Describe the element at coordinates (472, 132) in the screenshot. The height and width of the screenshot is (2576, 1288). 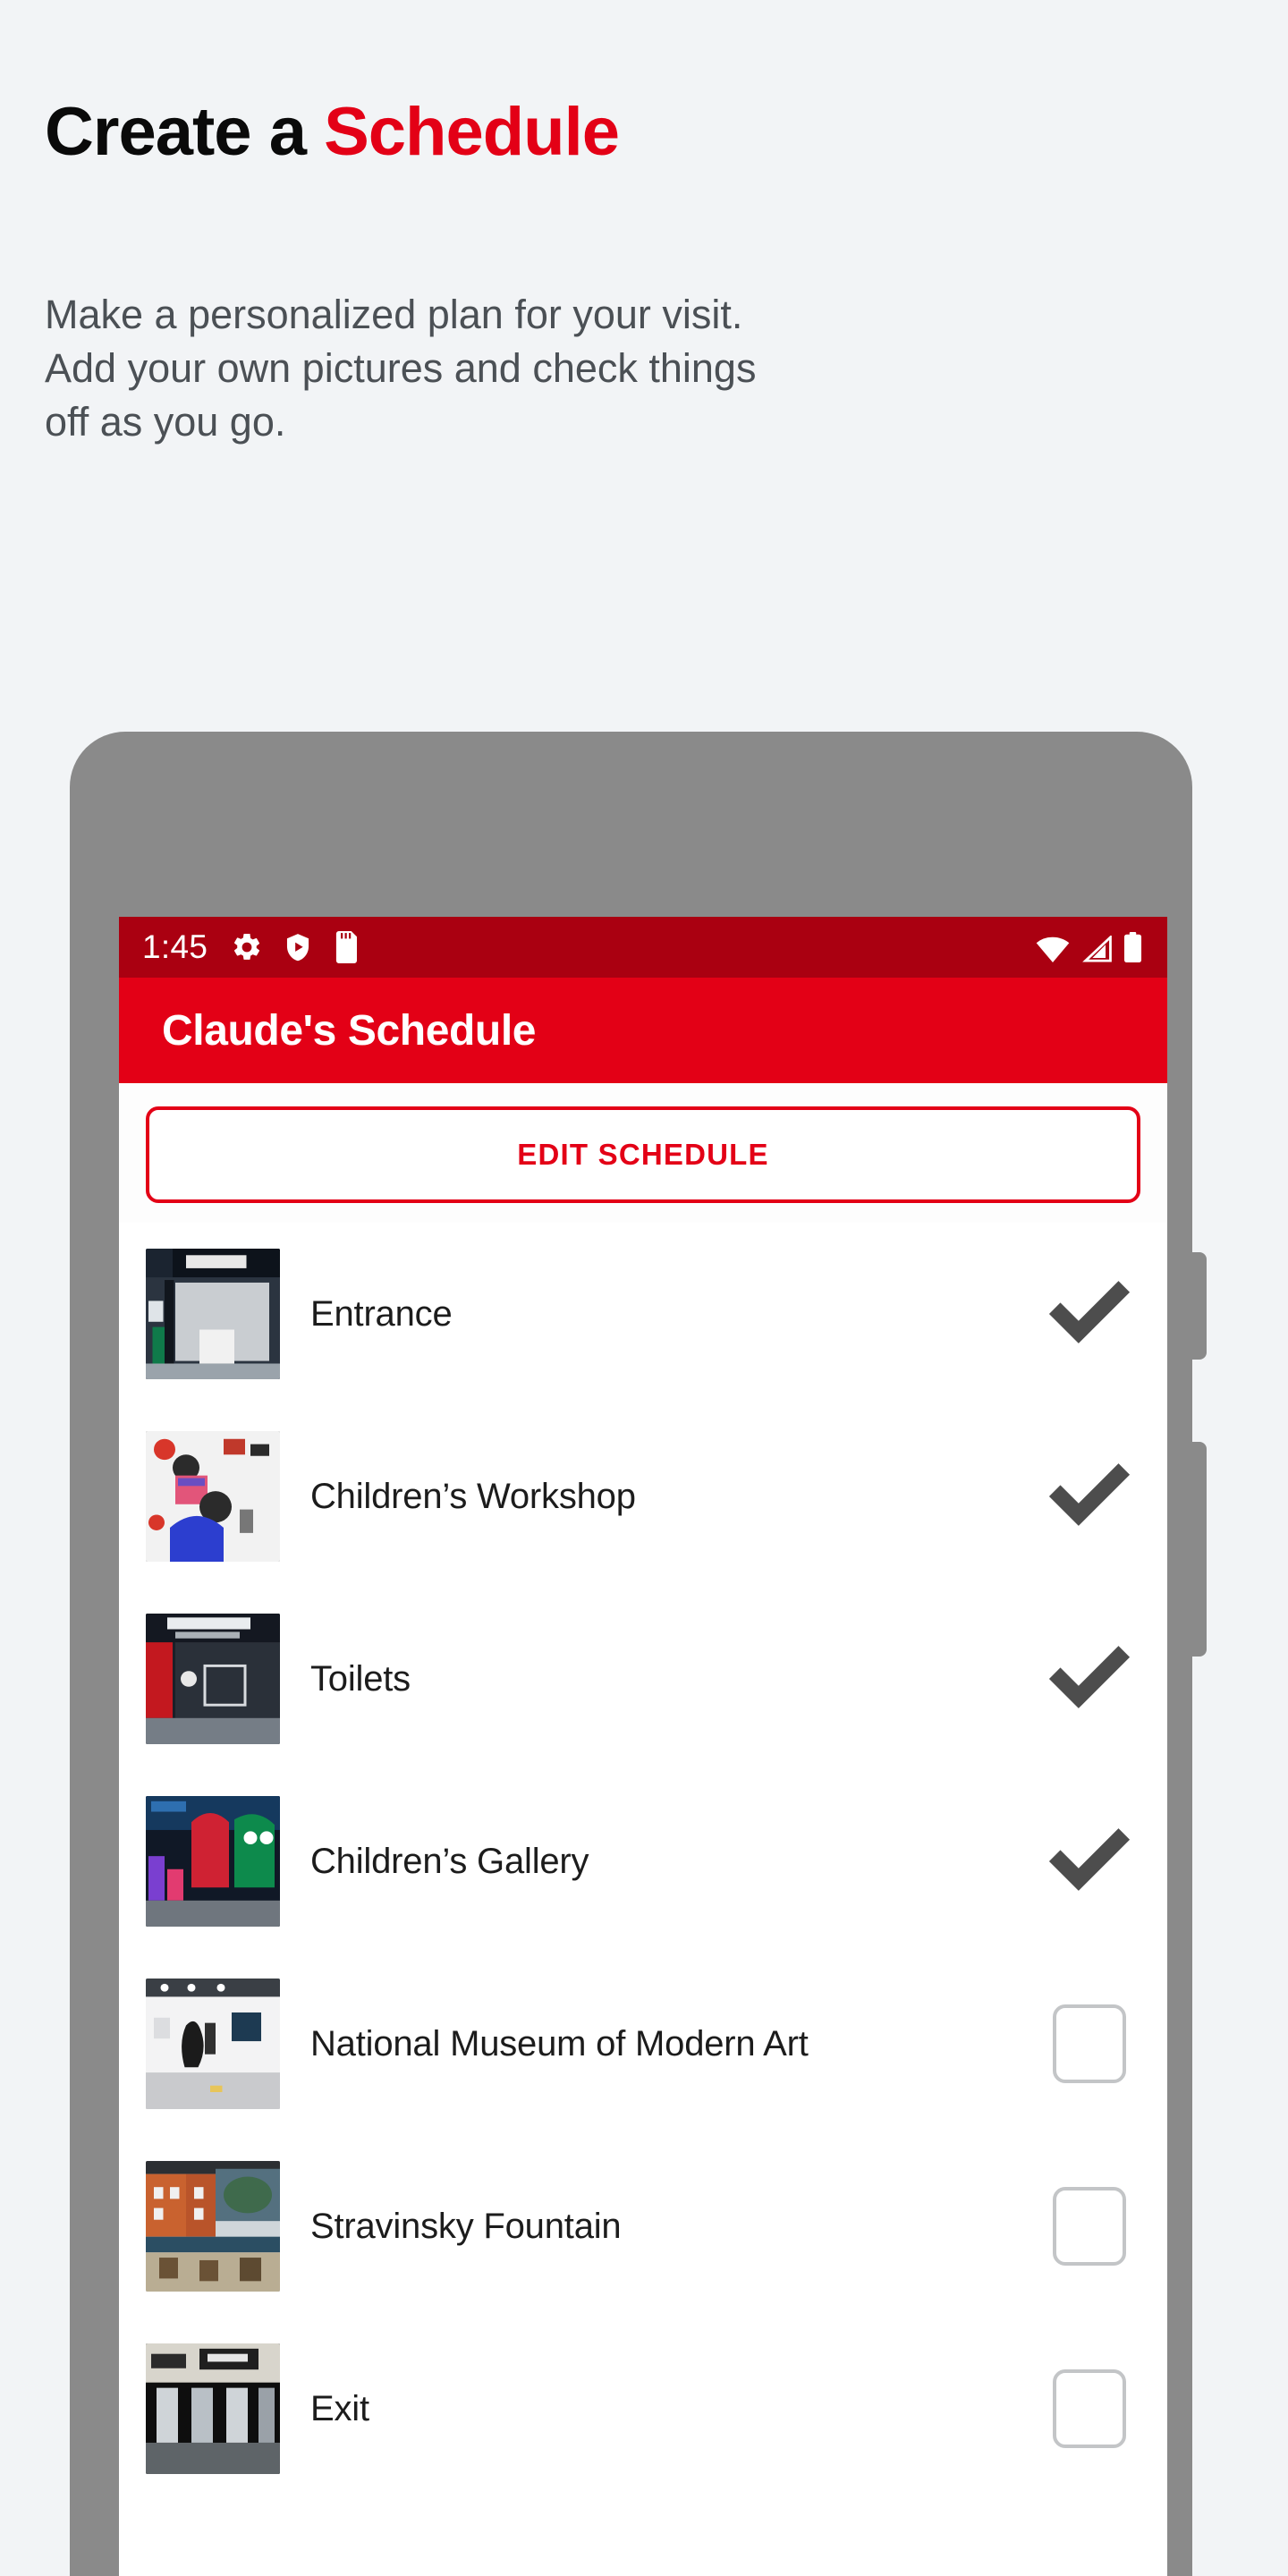
I see `page-title-part2: Schedule` at that location.